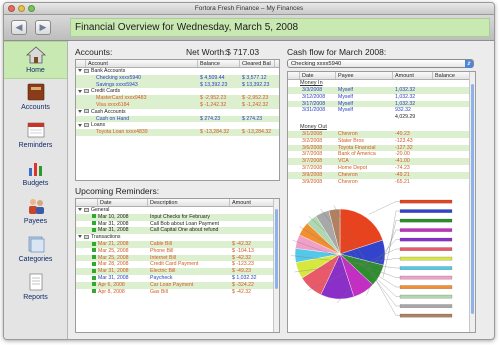 The height and width of the screenshot is (345, 500). I want to click on reminder-row: Mar 31, 2008 Electric Bill $ -49.23, so click(177, 271).